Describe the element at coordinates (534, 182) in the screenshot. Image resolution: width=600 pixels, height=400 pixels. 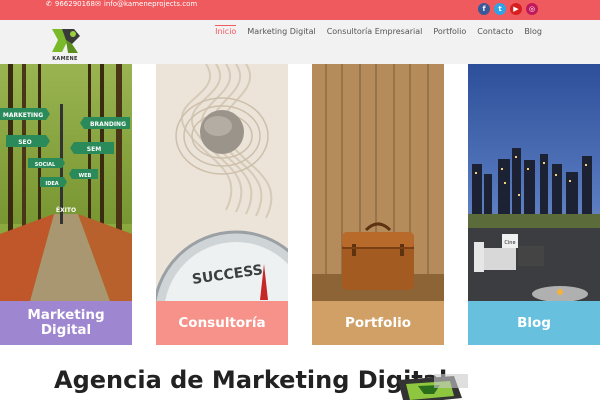
I see `city-terrace-image: Cine` at that location.